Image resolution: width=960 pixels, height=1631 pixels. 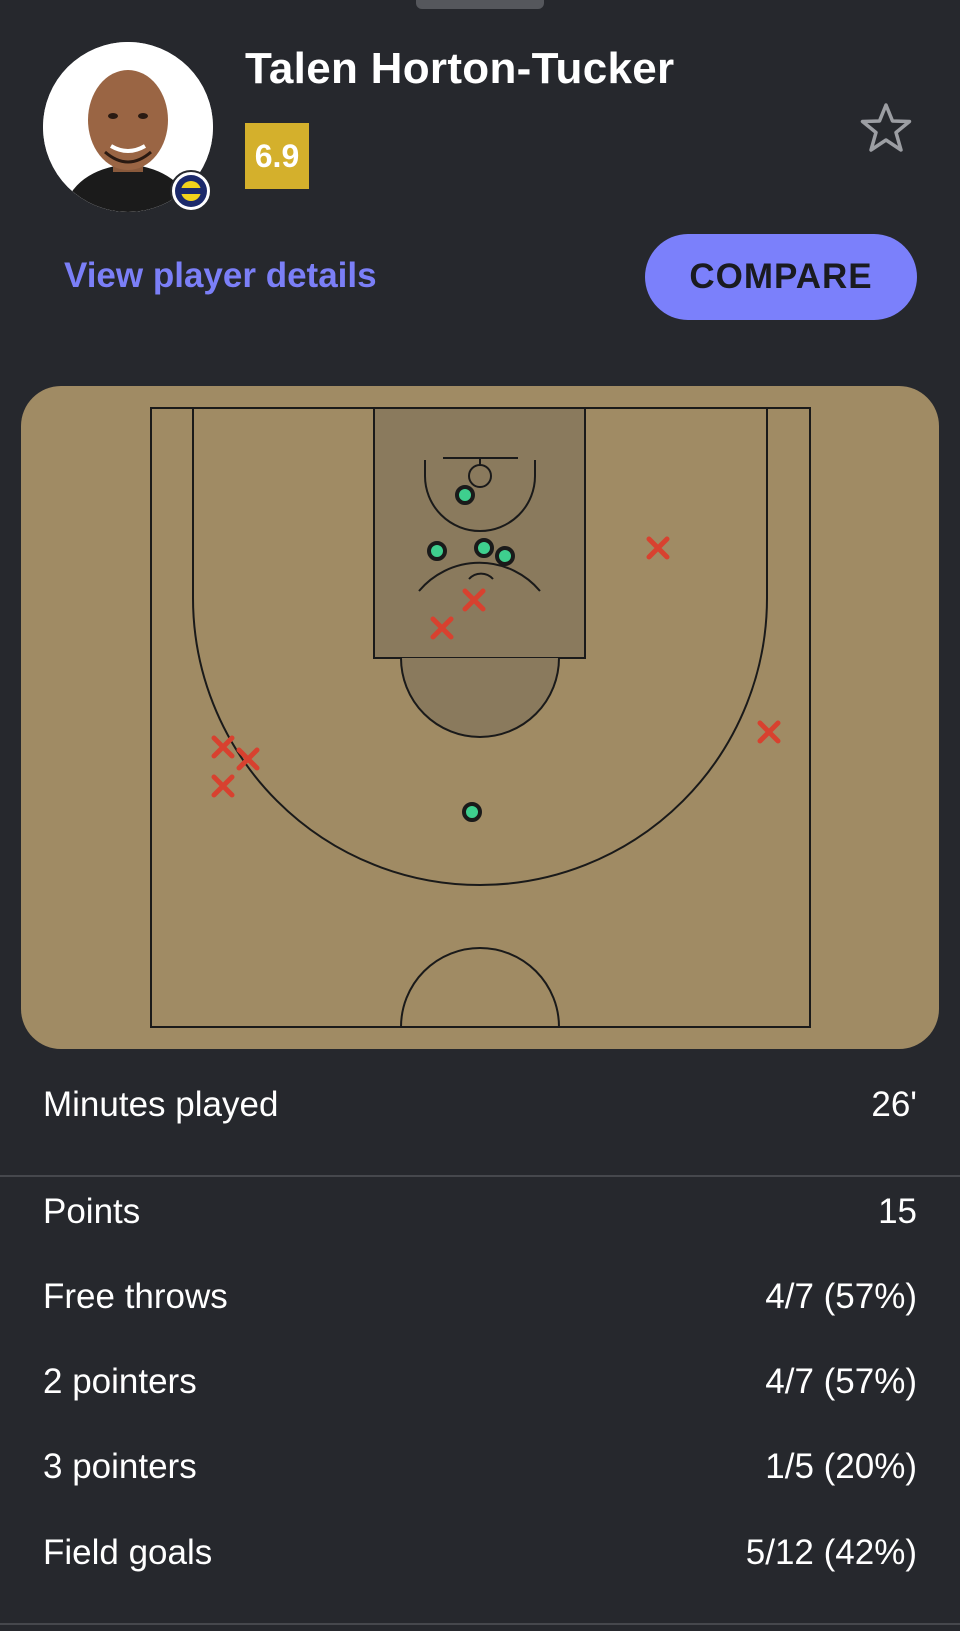 I want to click on club-badge-icon, so click(x=191, y=191).